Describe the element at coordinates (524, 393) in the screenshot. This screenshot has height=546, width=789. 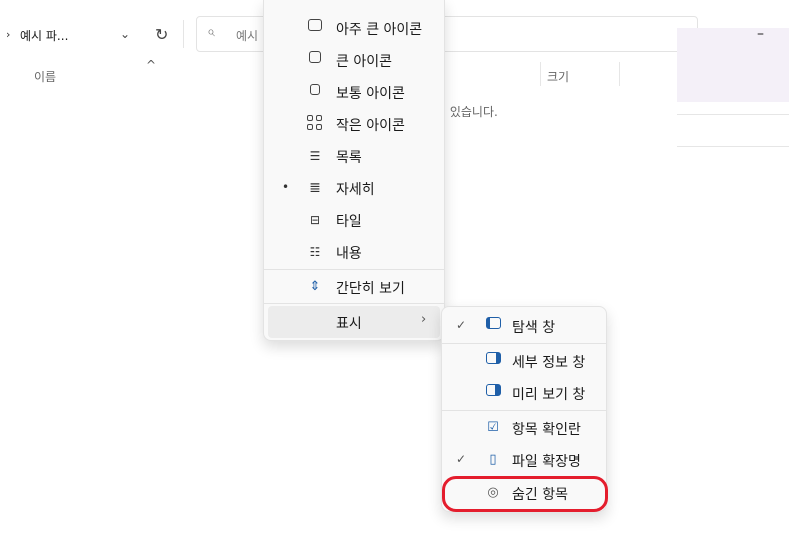
I see `submenu-item-preview-pane: 미리 보기 창` at that location.